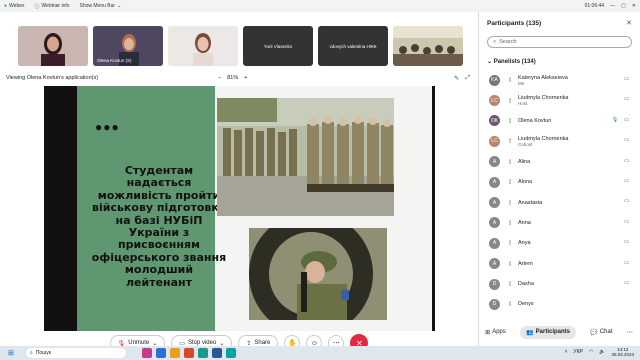  I want to click on video-tile: Yurii Vlasenko, so click(278, 46).